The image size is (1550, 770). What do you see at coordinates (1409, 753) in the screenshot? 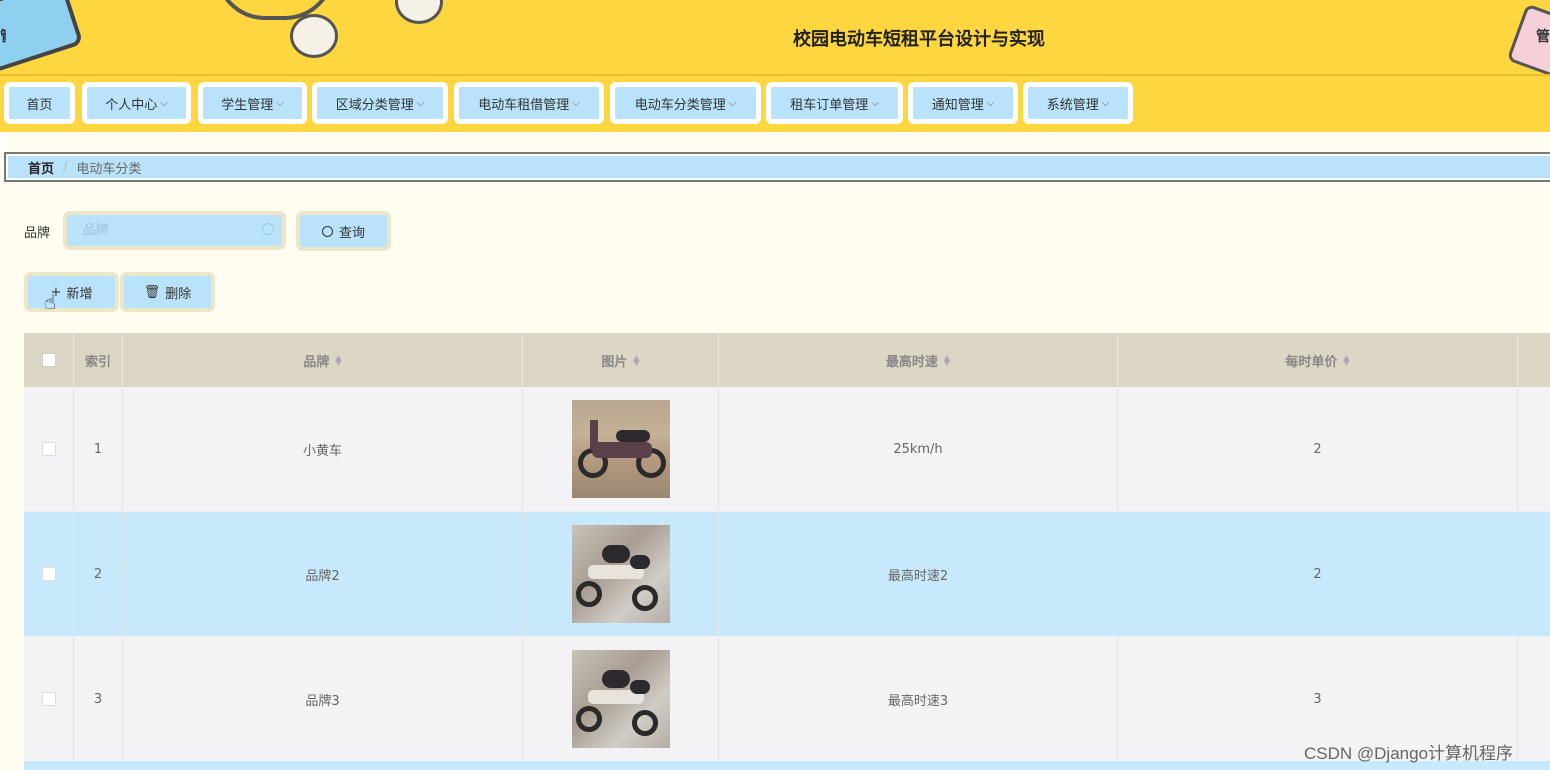
I see `watermark: CSDN @Django计算机程序` at bounding box center [1409, 753].